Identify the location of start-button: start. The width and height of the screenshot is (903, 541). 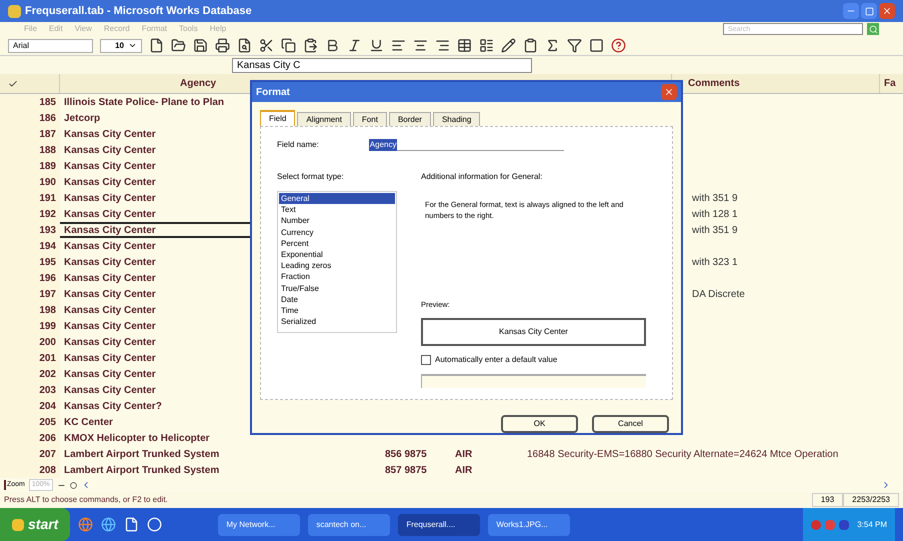
(35, 524).